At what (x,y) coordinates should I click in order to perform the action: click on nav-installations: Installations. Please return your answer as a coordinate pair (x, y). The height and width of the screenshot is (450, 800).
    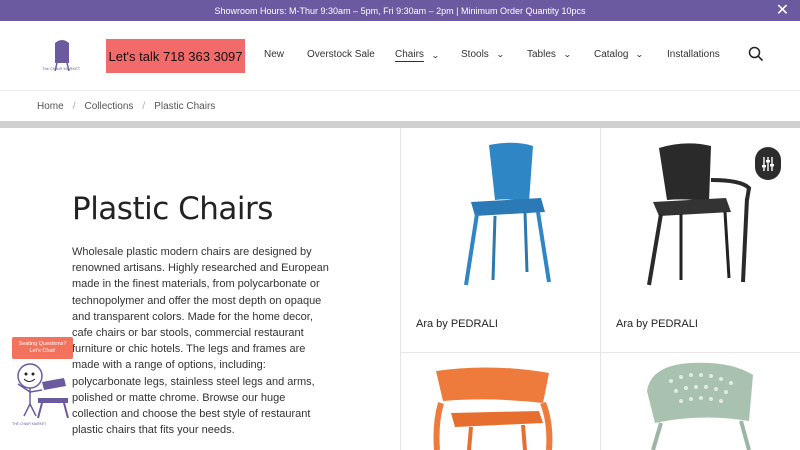
    Looking at the image, I should click on (693, 54).